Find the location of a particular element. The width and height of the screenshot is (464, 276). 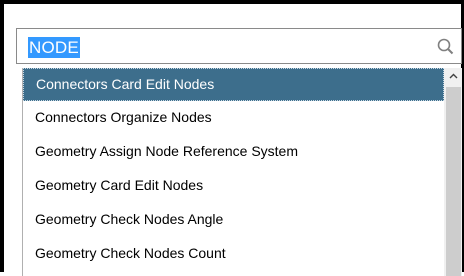

search-box: NODE is located at coordinates (239, 46).